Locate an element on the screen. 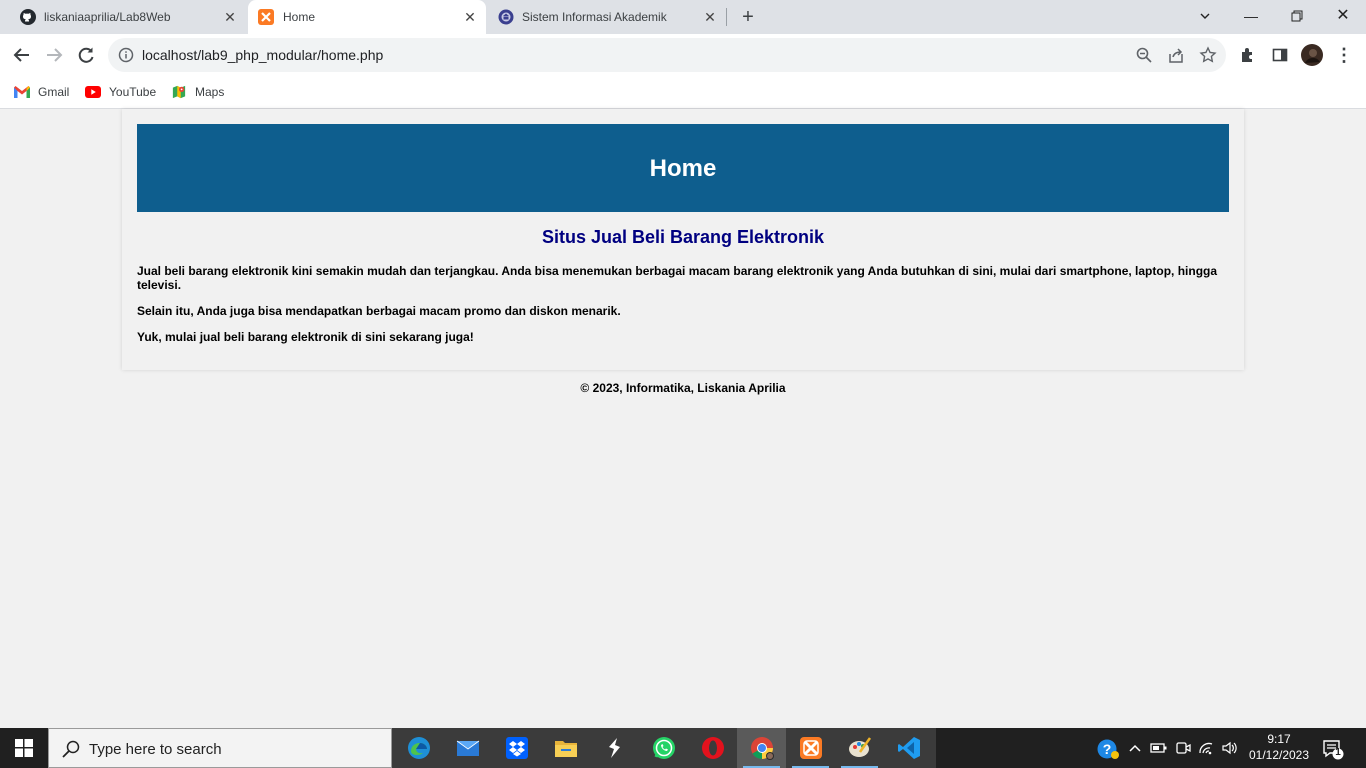  bookmark-label: YouTube is located at coordinates (133, 92).